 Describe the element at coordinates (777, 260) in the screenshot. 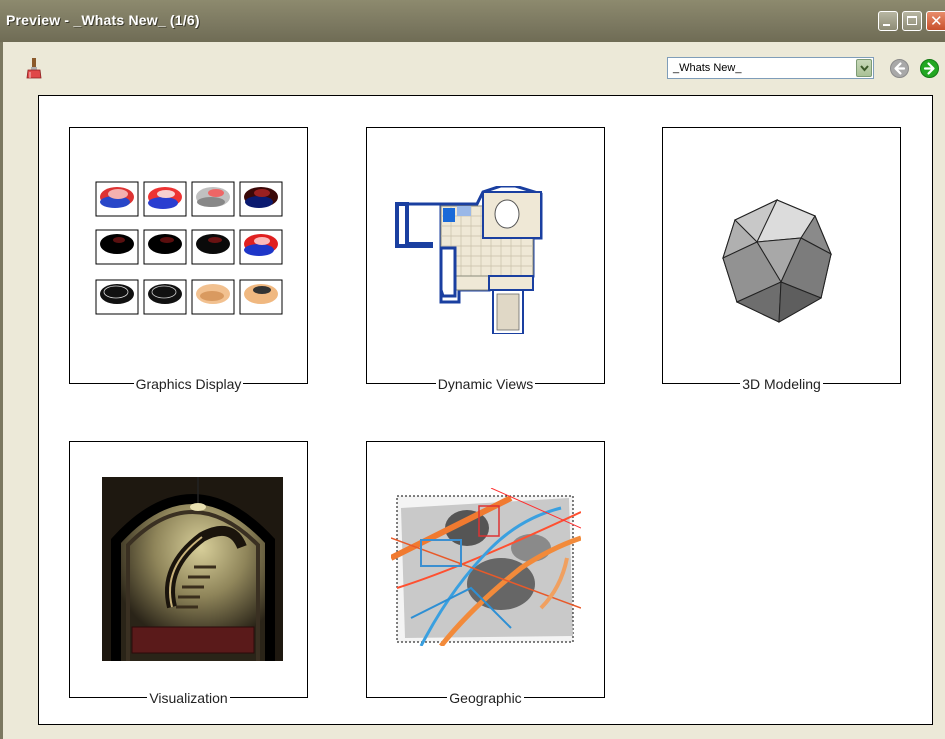

I see `3d-modeling-thumbnail` at that location.